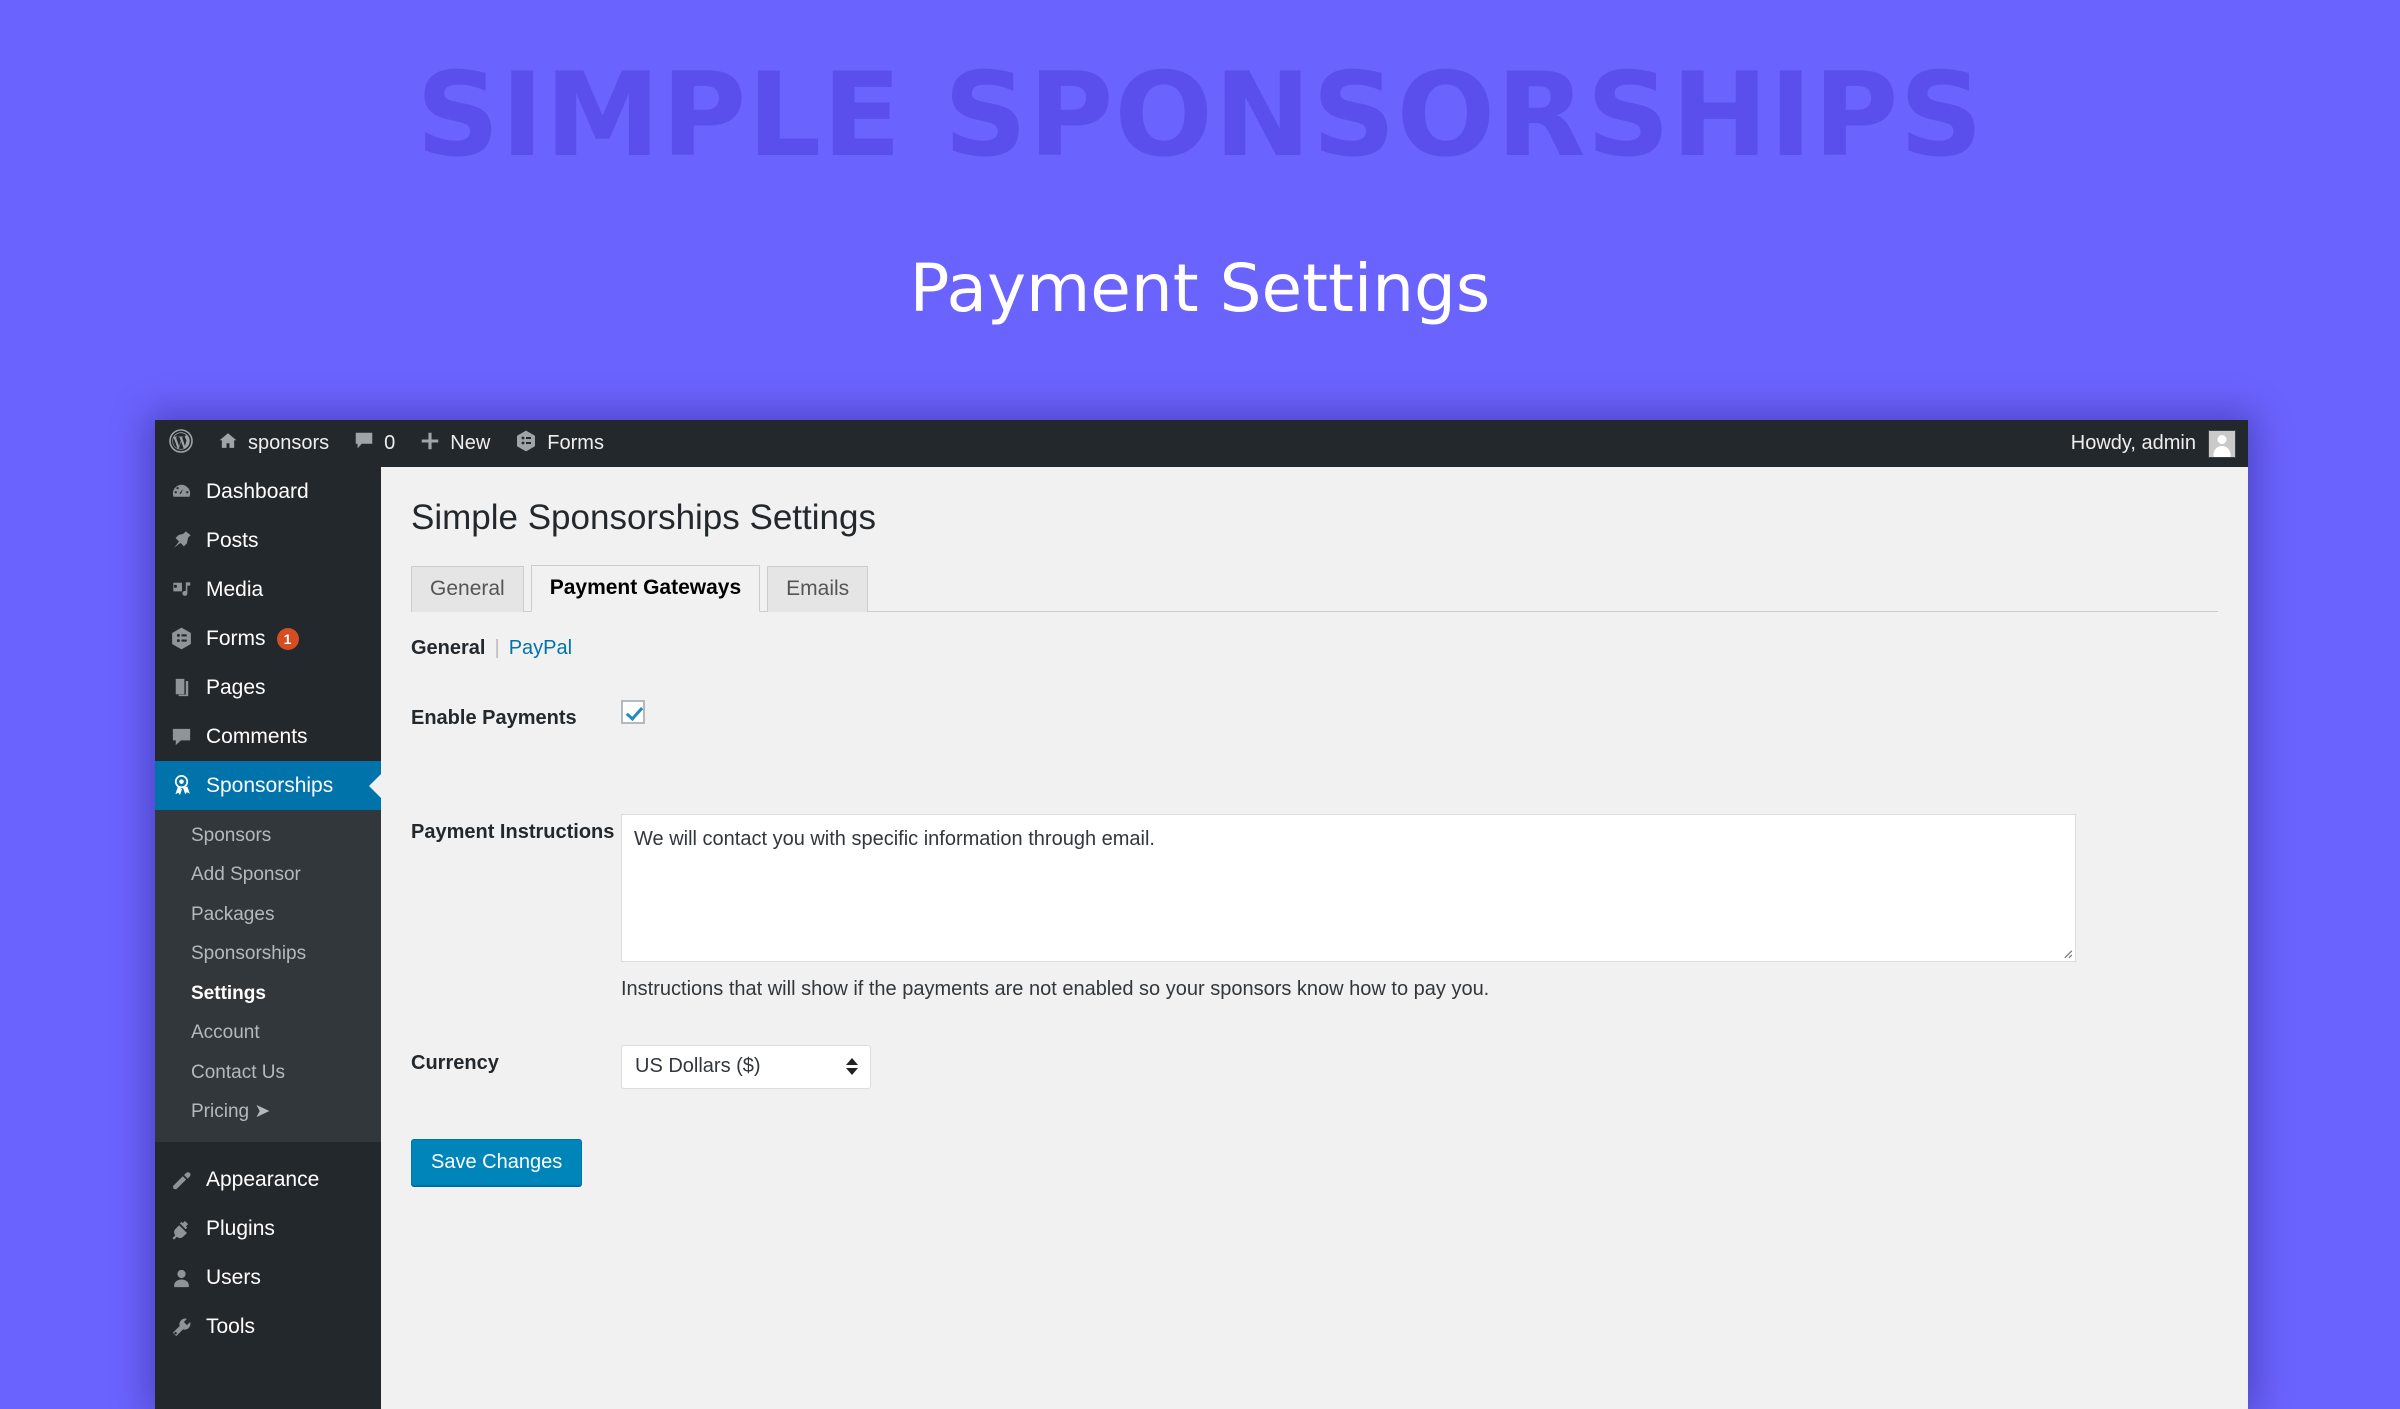 The width and height of the screenshot is (2400, 1409). Describe the element at coordinates (268, 874) in the screenshot. I see `sidebar-subitem-add-sponsor: Add Sponsor` at that location.